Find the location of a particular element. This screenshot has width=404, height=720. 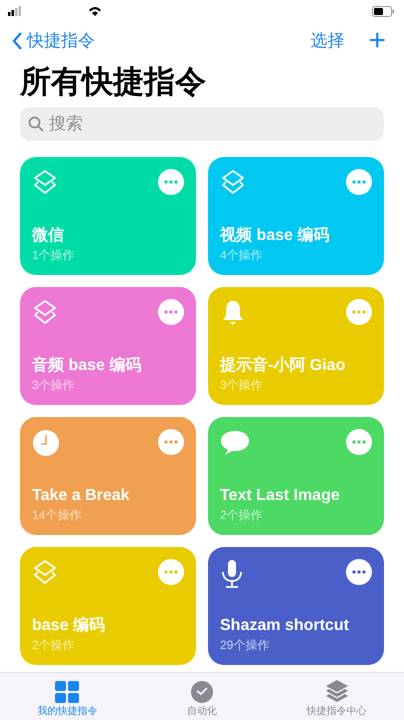

search-field: 搜索 is located at coordinates (202, 124).